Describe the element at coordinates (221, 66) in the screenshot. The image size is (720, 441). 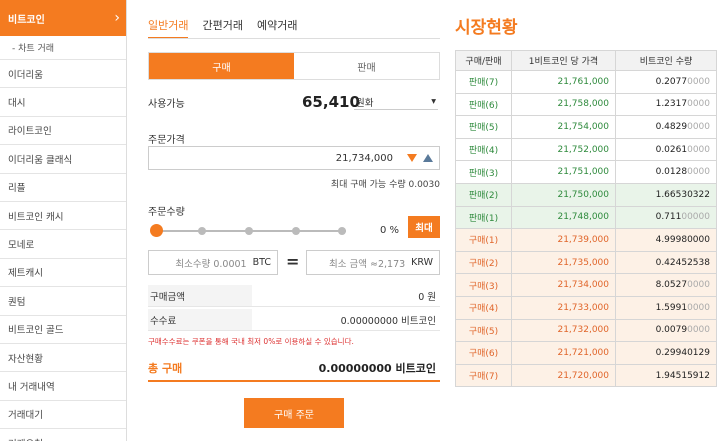
I see `tab-buy: 구매` at that location.